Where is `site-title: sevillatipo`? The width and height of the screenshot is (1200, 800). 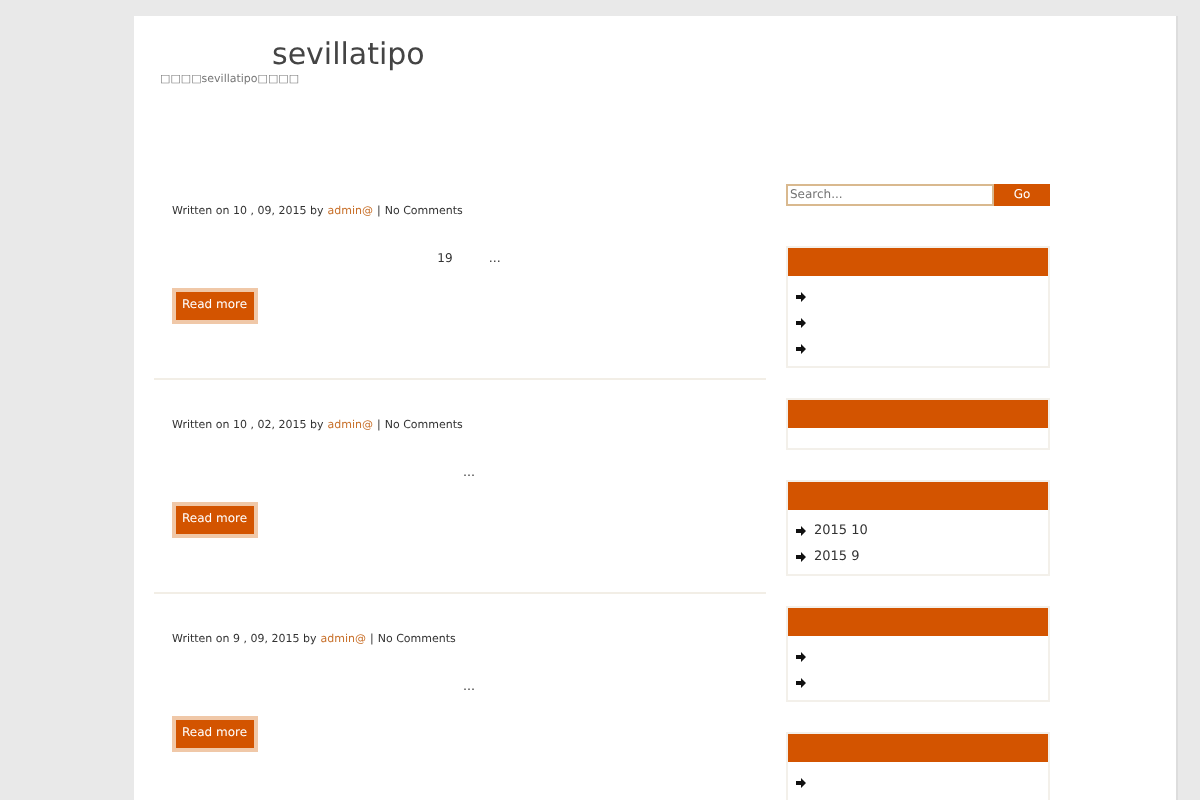 site-title: sevillatipo is located at coordinates (348, 54).